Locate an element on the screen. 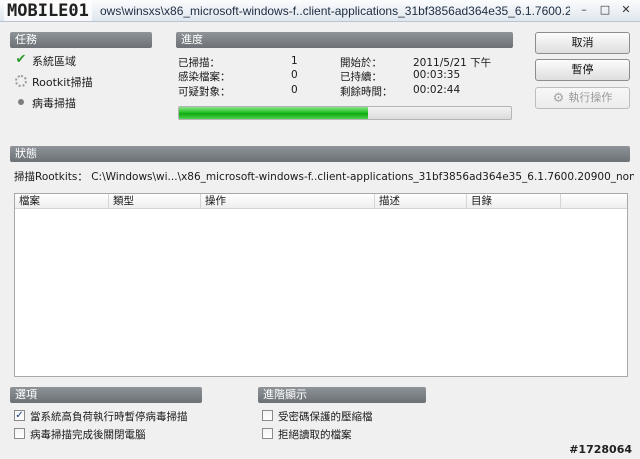 Image resolution: width=640 pixels, height=459 pixels. progress-fill is located at coordinates (274, 113).